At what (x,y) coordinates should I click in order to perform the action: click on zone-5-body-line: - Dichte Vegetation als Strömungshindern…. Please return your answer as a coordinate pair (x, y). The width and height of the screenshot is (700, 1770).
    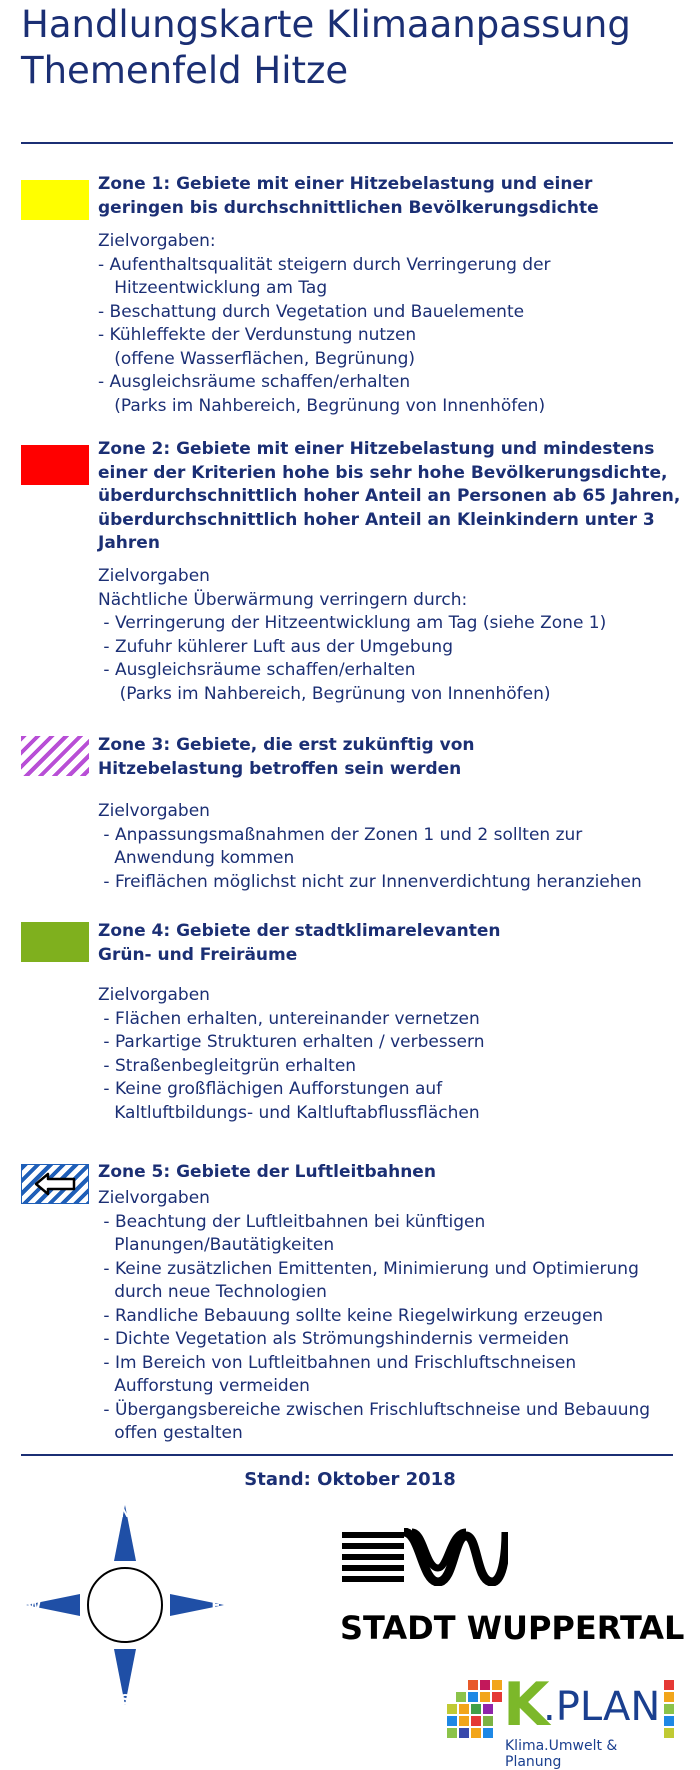
    Looking at the image, I should click on (334, 1339).